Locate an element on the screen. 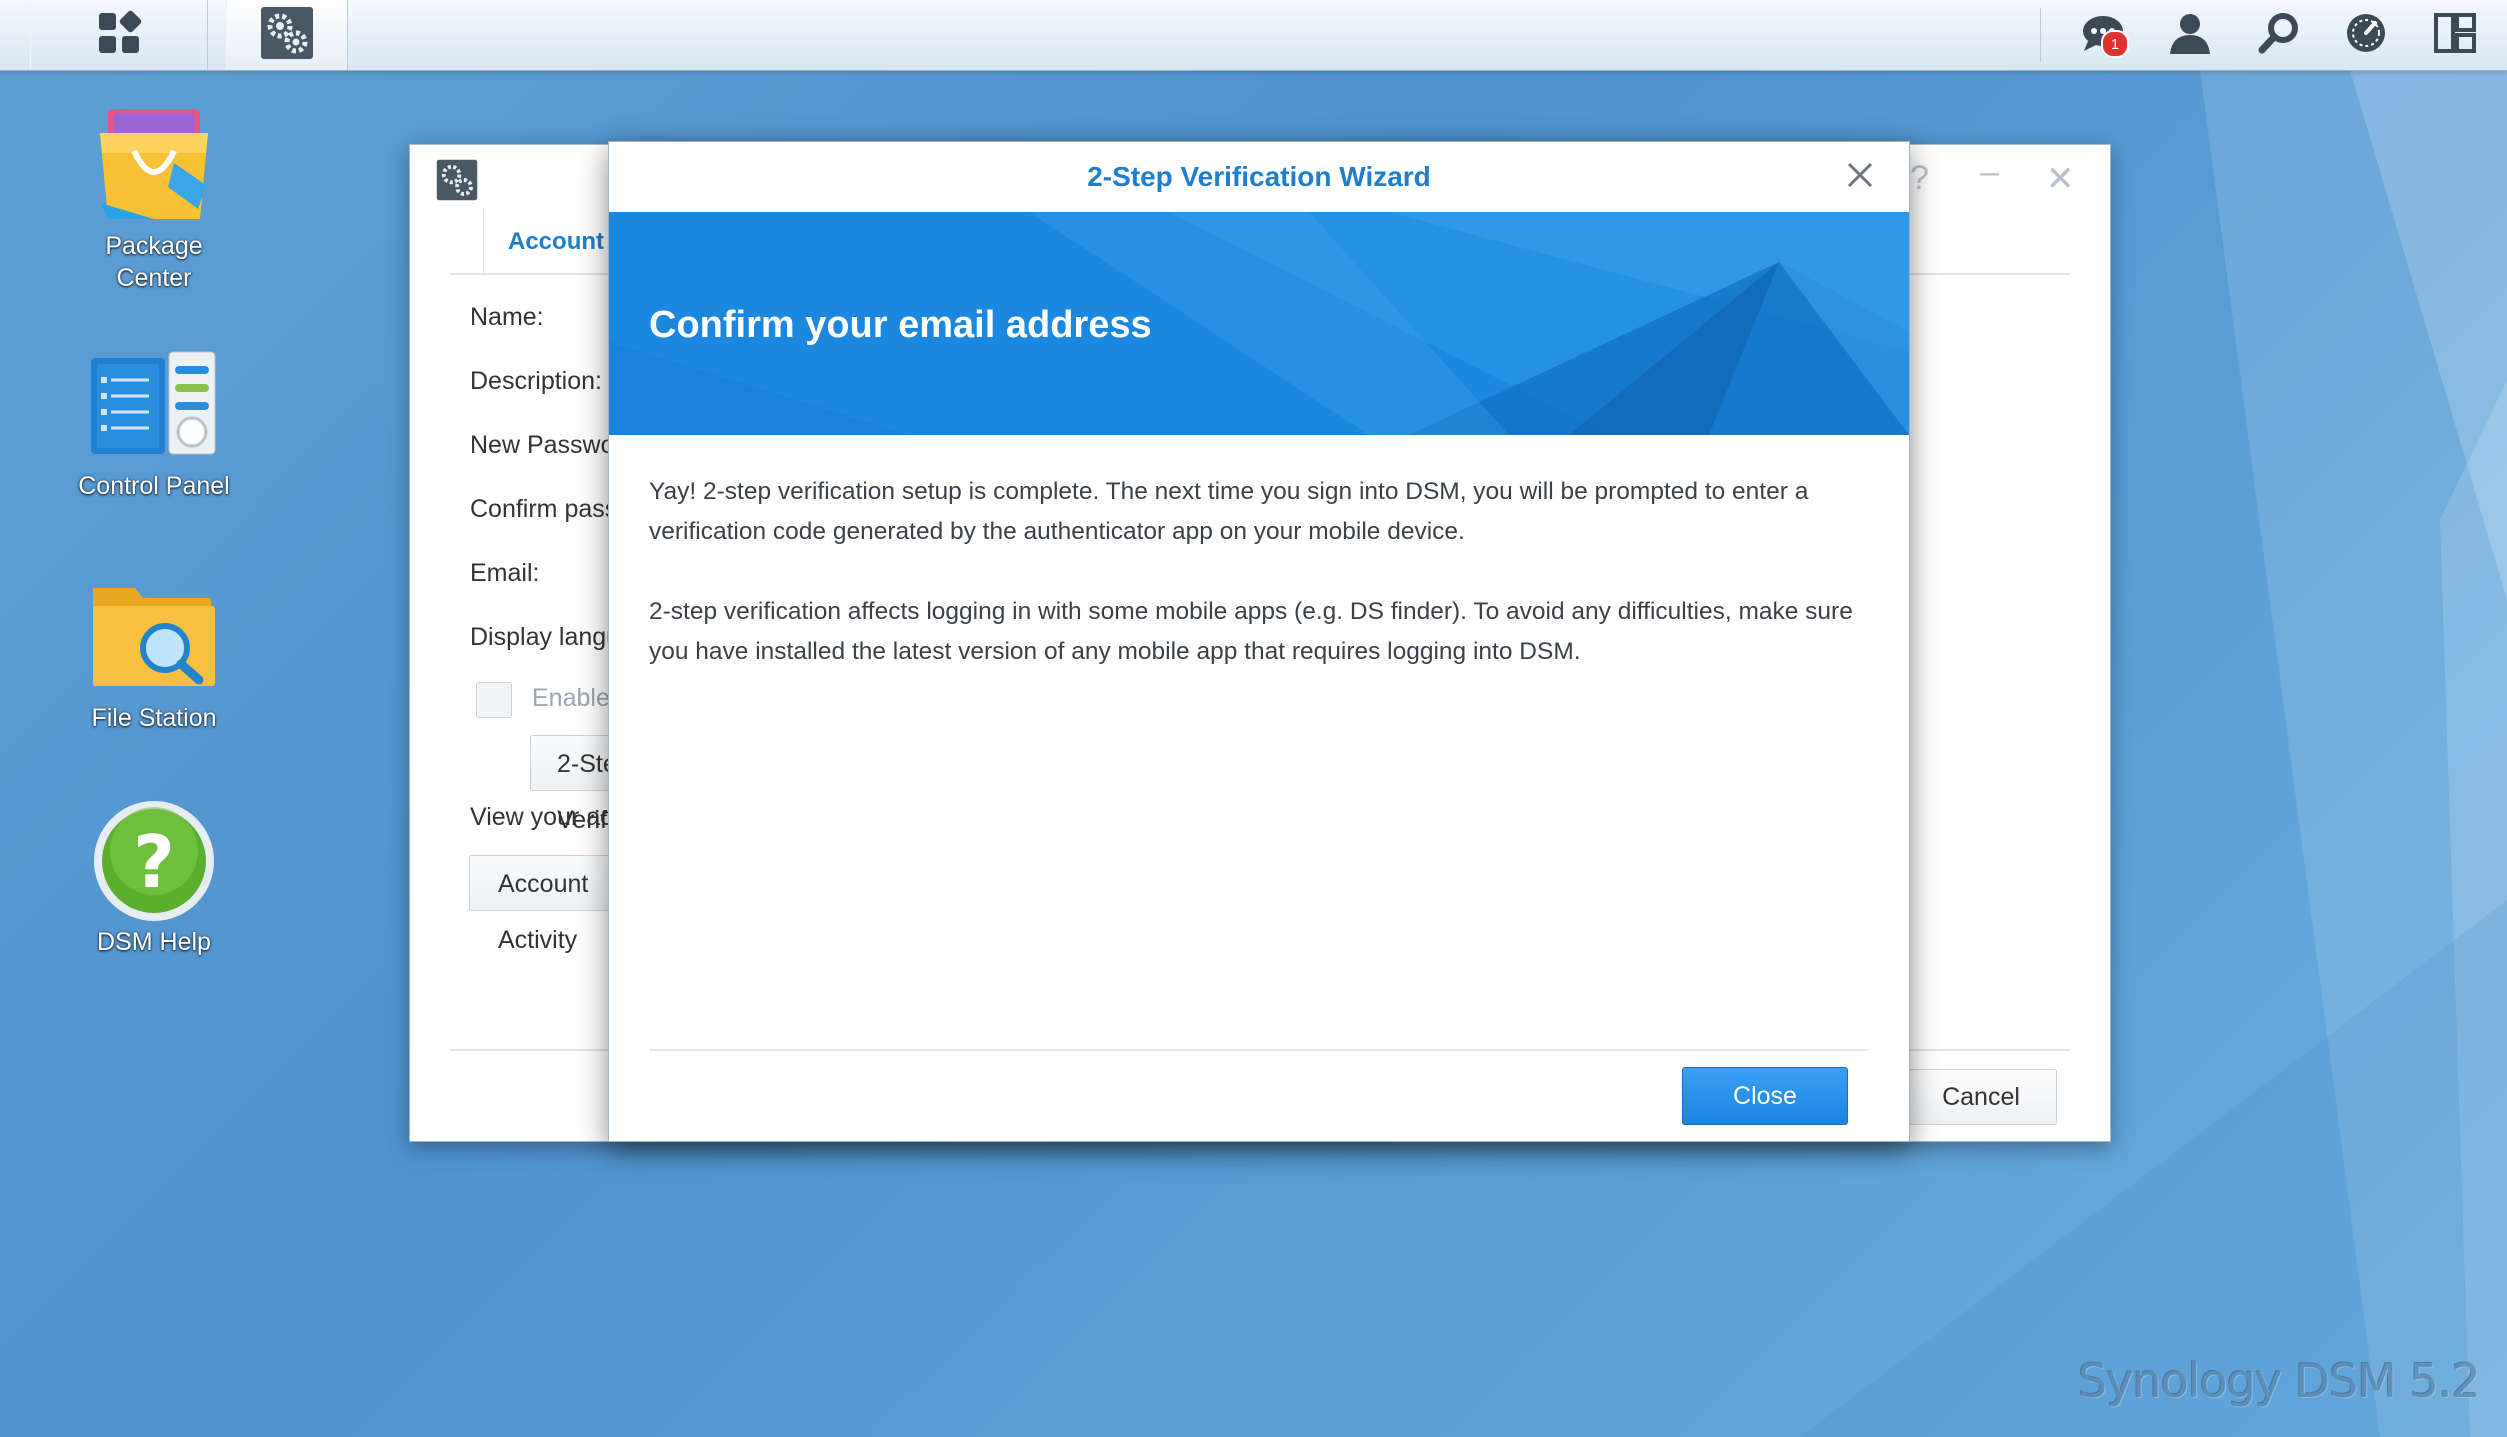 This screenshot has height=1437, width=2507. dialog-title: 2-Step Verification Wizard is located at coordinates (1259, 176).